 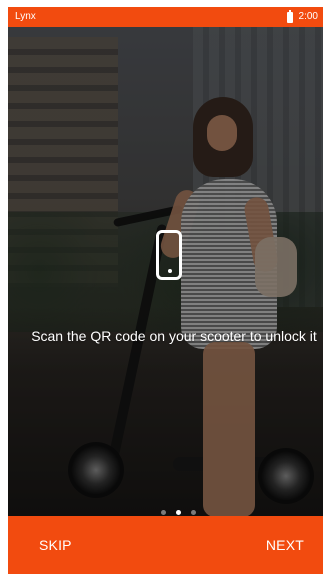 What do you see at coordinates (25, 16) in the screenshot?
I see `app-title: Lynx` at bounding box center [25, 16].